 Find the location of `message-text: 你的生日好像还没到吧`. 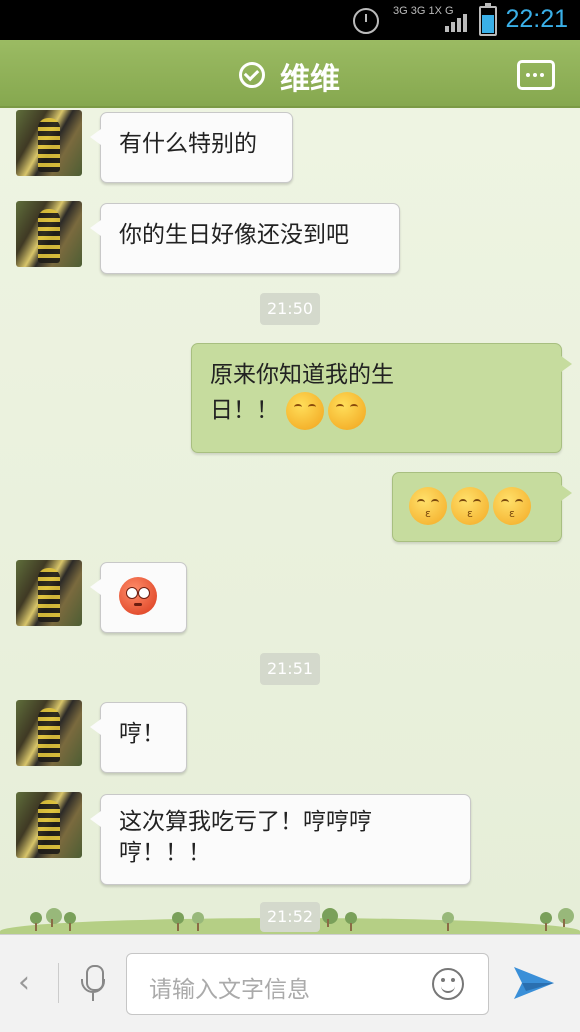

message-text: 你的生日好像还没到吧 is located at coordinates (234, 235).